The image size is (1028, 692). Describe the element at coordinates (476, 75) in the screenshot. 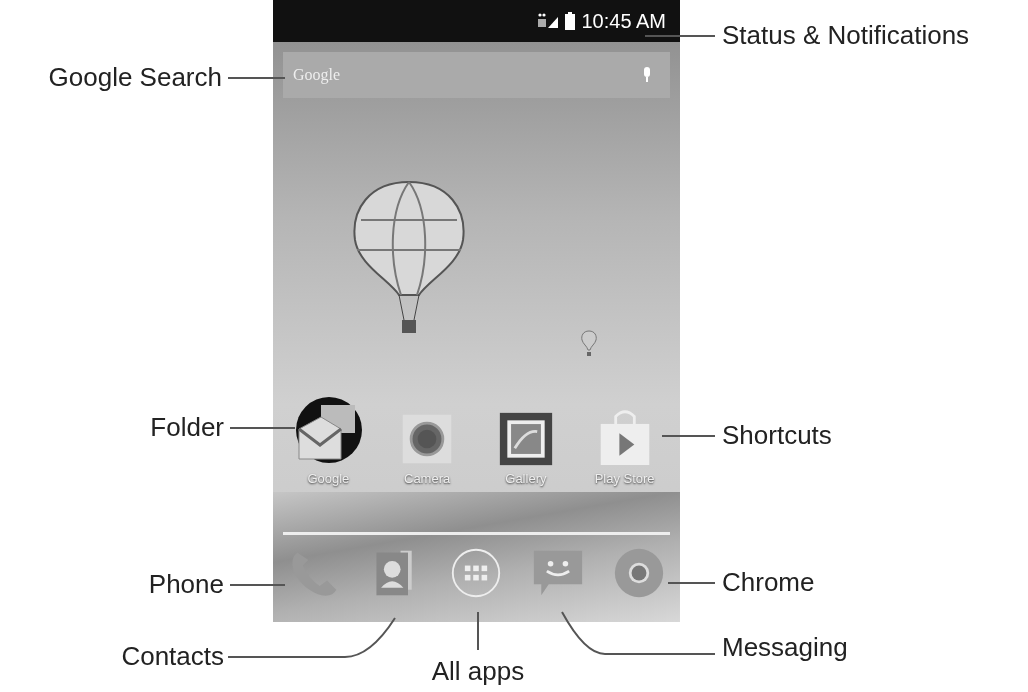

I see `search-field: Google` at that location.